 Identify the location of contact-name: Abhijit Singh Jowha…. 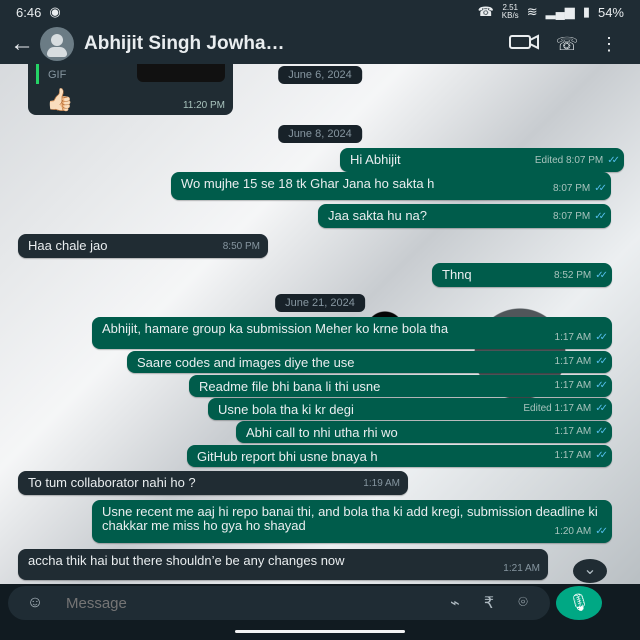
(294, 44).